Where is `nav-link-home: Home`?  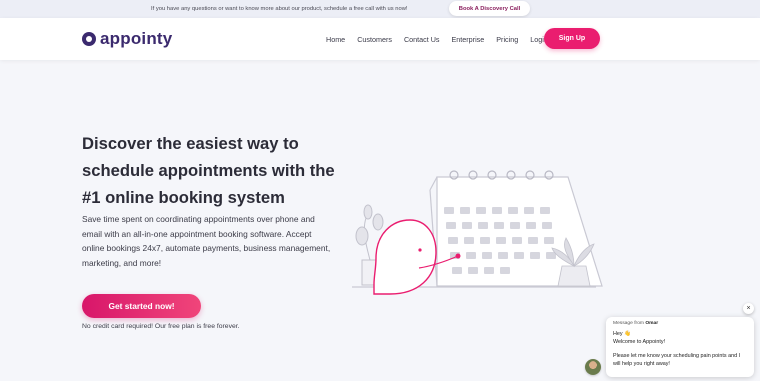
nav-link-home: Home is located at coordinates (335, 39).